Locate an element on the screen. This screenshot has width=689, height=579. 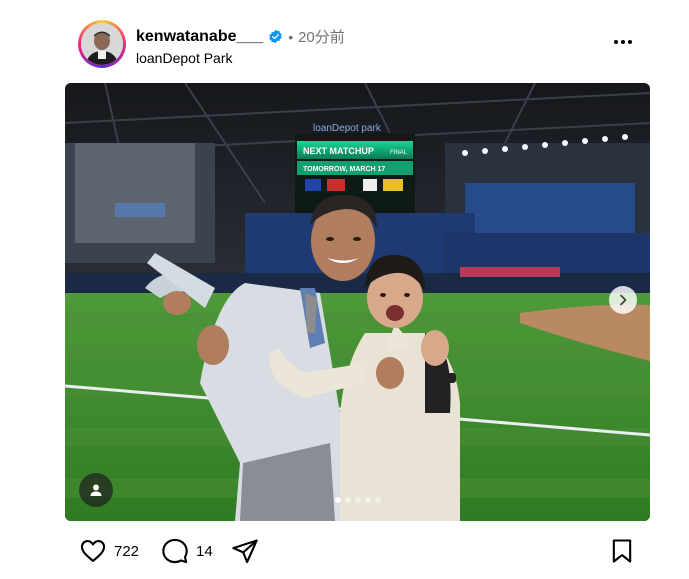
next-slide-button is located at coordinates (623, 300).